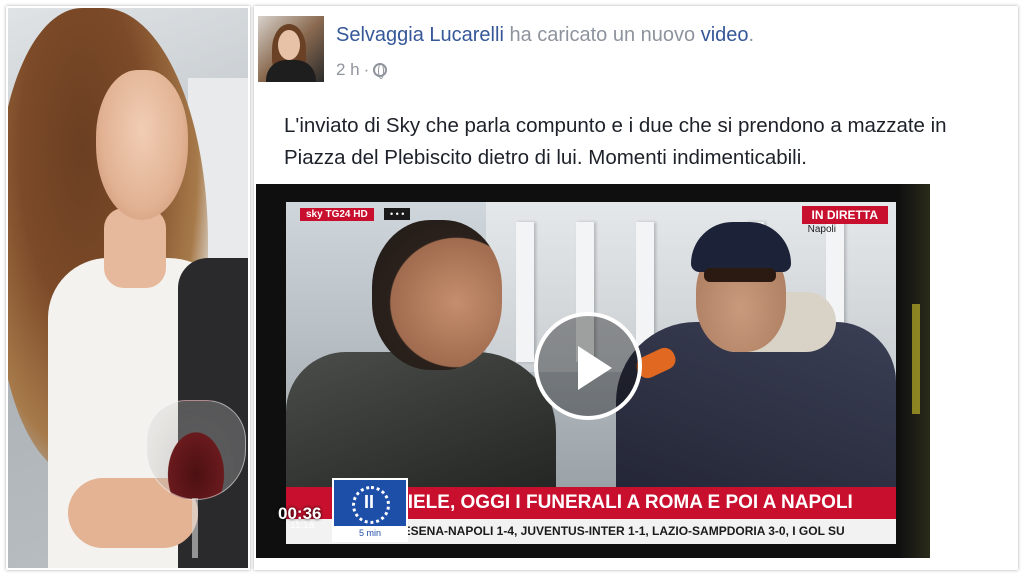 The height and width of the screenshot is (576, 1024). Describe the element at coordinates (337, 214) in the screenshot. I see `channel-logo: sky TG24 HD` at that location.